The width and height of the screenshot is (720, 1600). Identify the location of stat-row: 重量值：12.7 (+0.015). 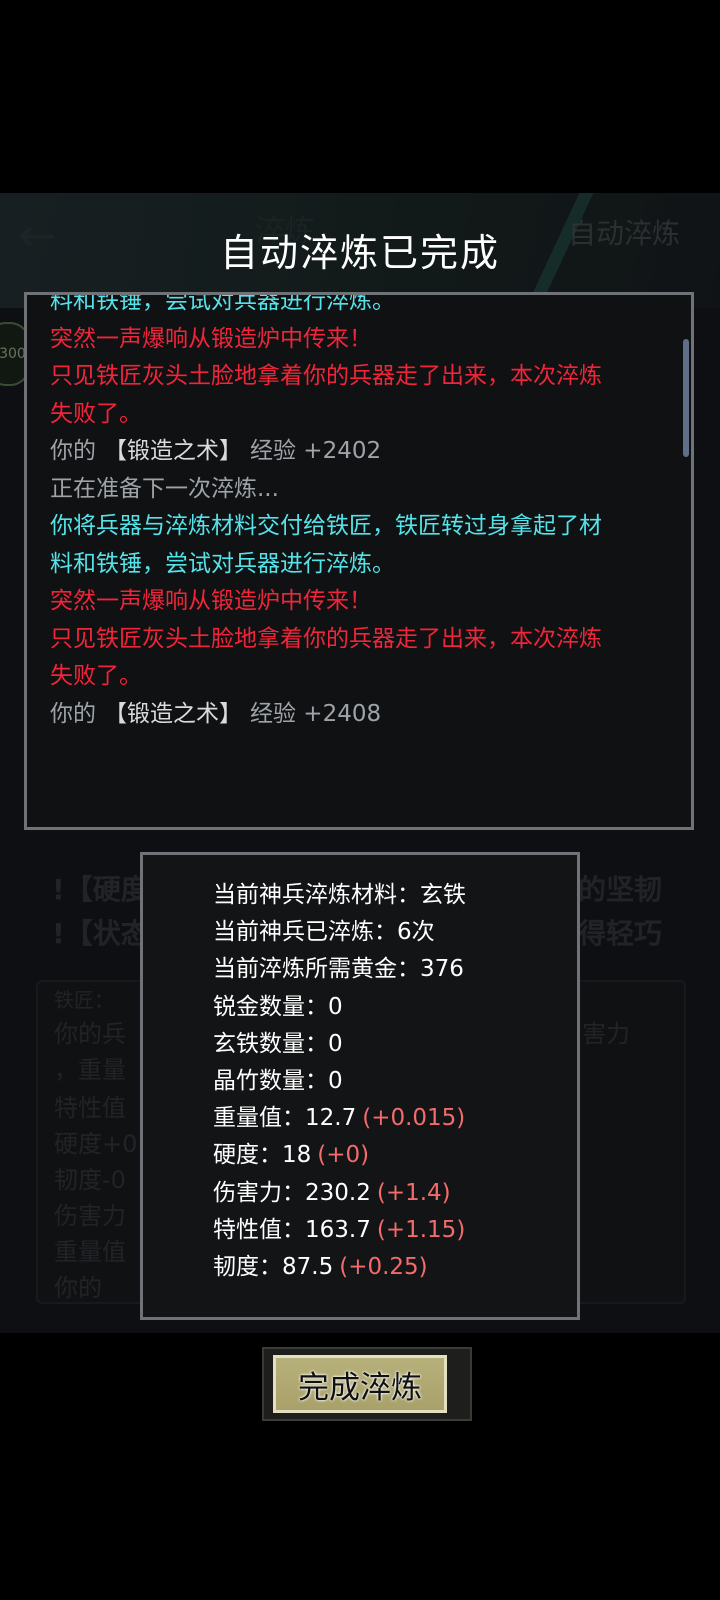
(339, 1118).